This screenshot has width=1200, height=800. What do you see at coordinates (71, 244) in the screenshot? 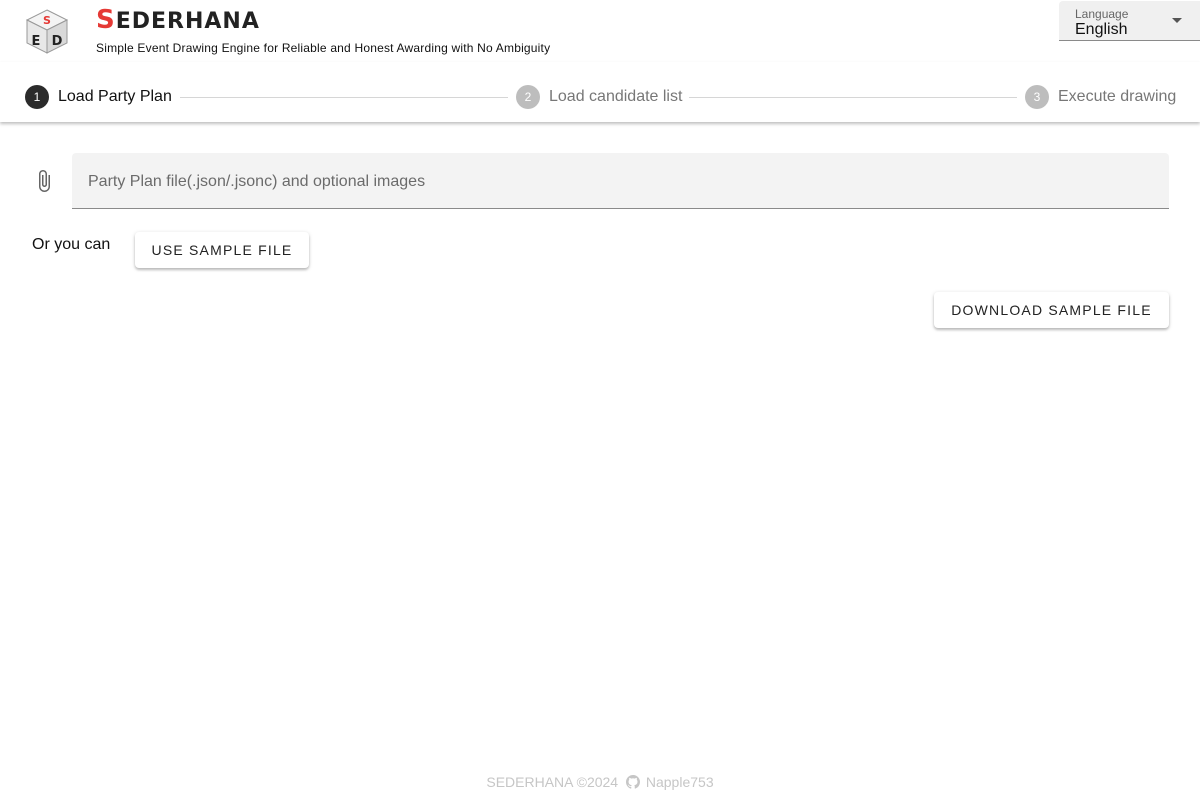
I see `or-you-can-text: Or you can` at bounding box center [71, 244].